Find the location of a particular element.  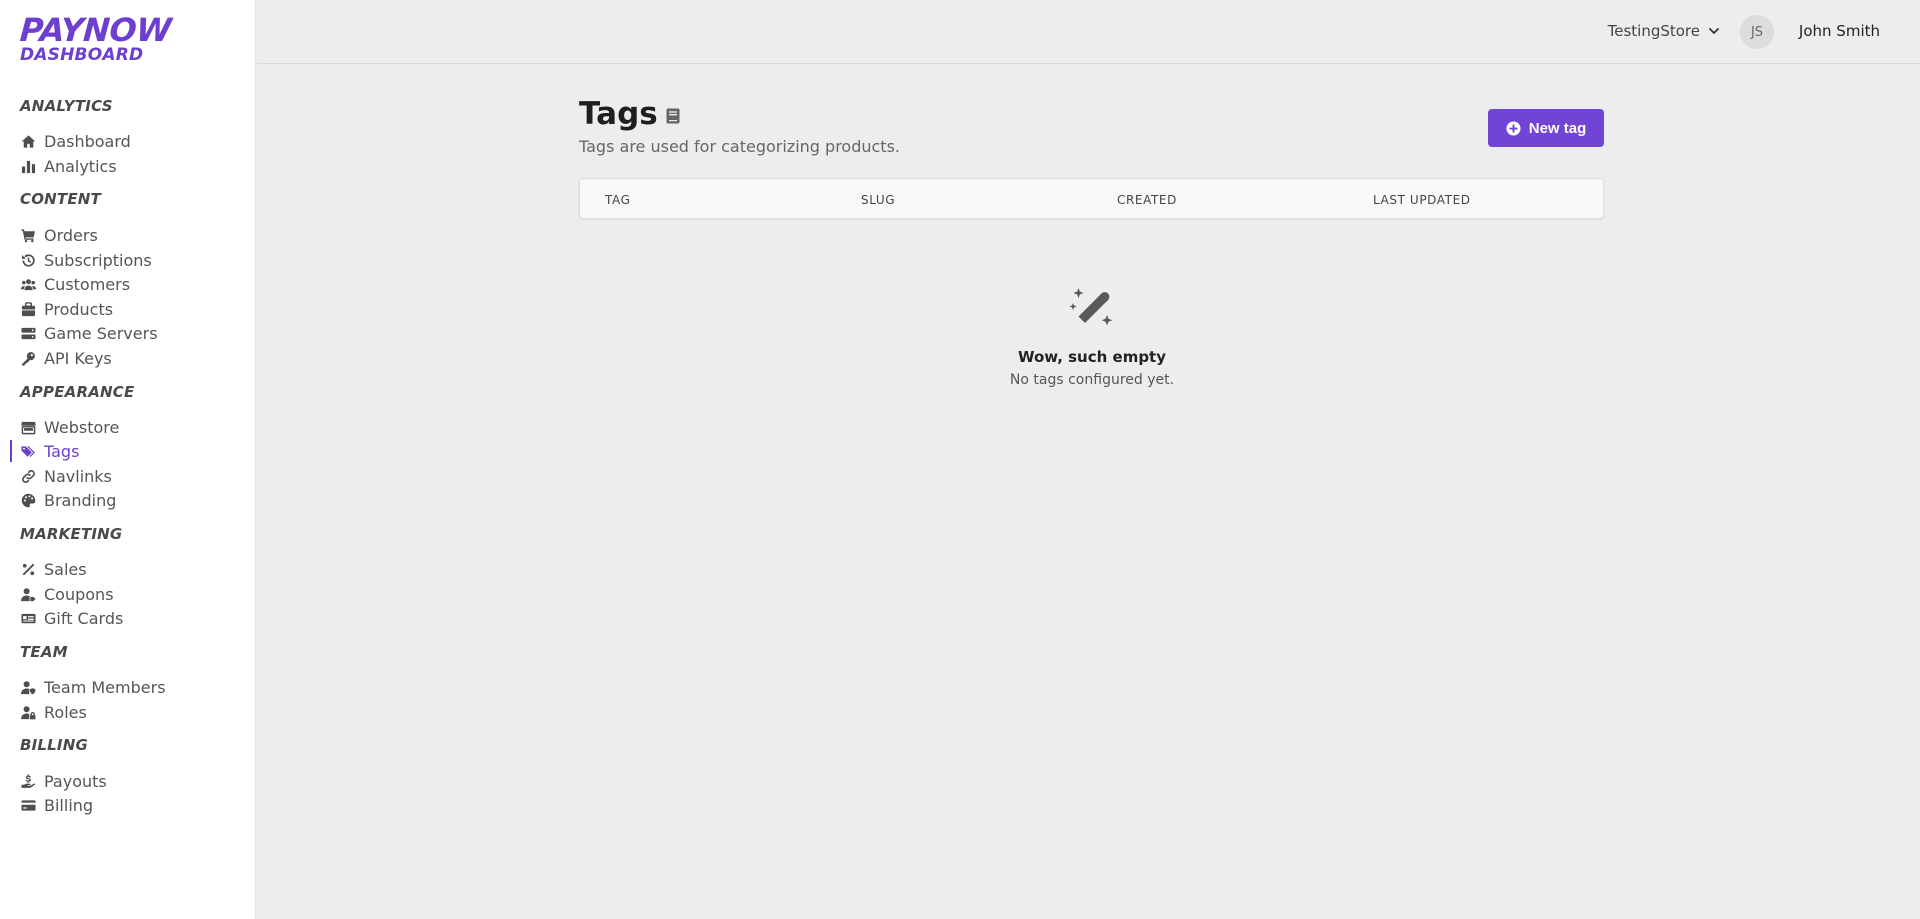

chevron-down-icon is located at coordinates (1714, 31).